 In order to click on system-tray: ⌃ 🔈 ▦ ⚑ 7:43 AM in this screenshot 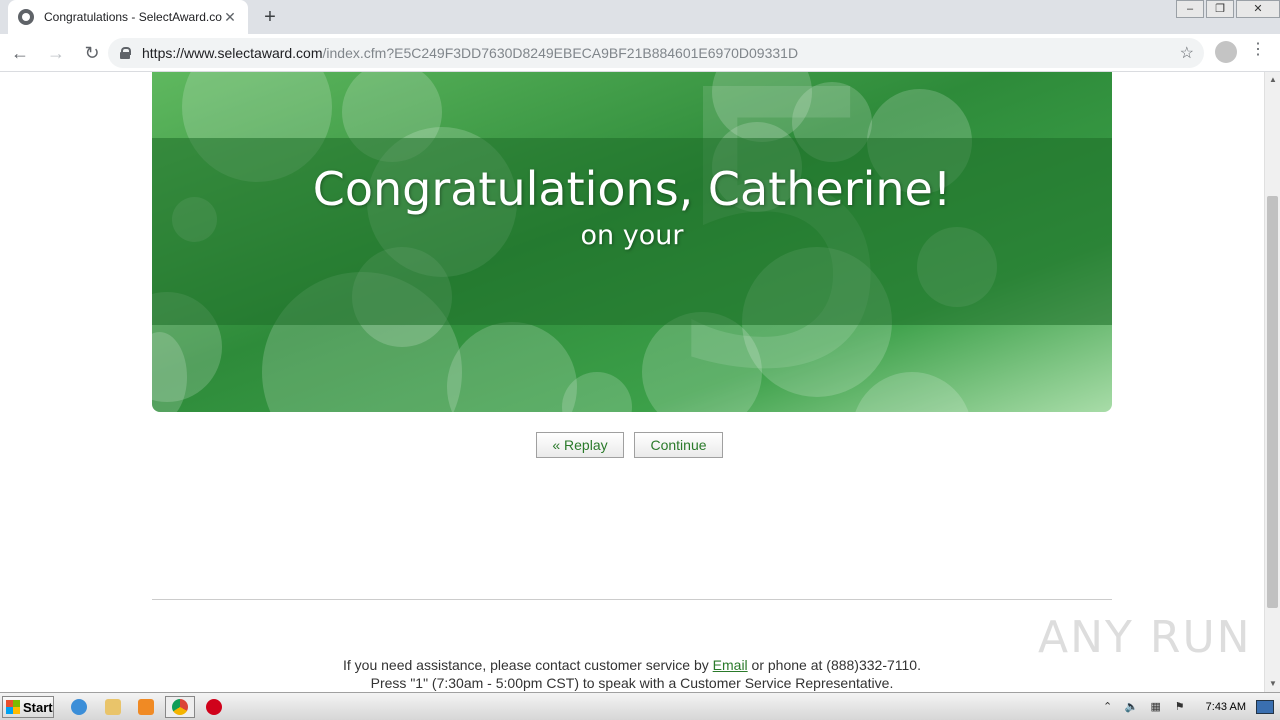, I will do `click(1188, 707)`.